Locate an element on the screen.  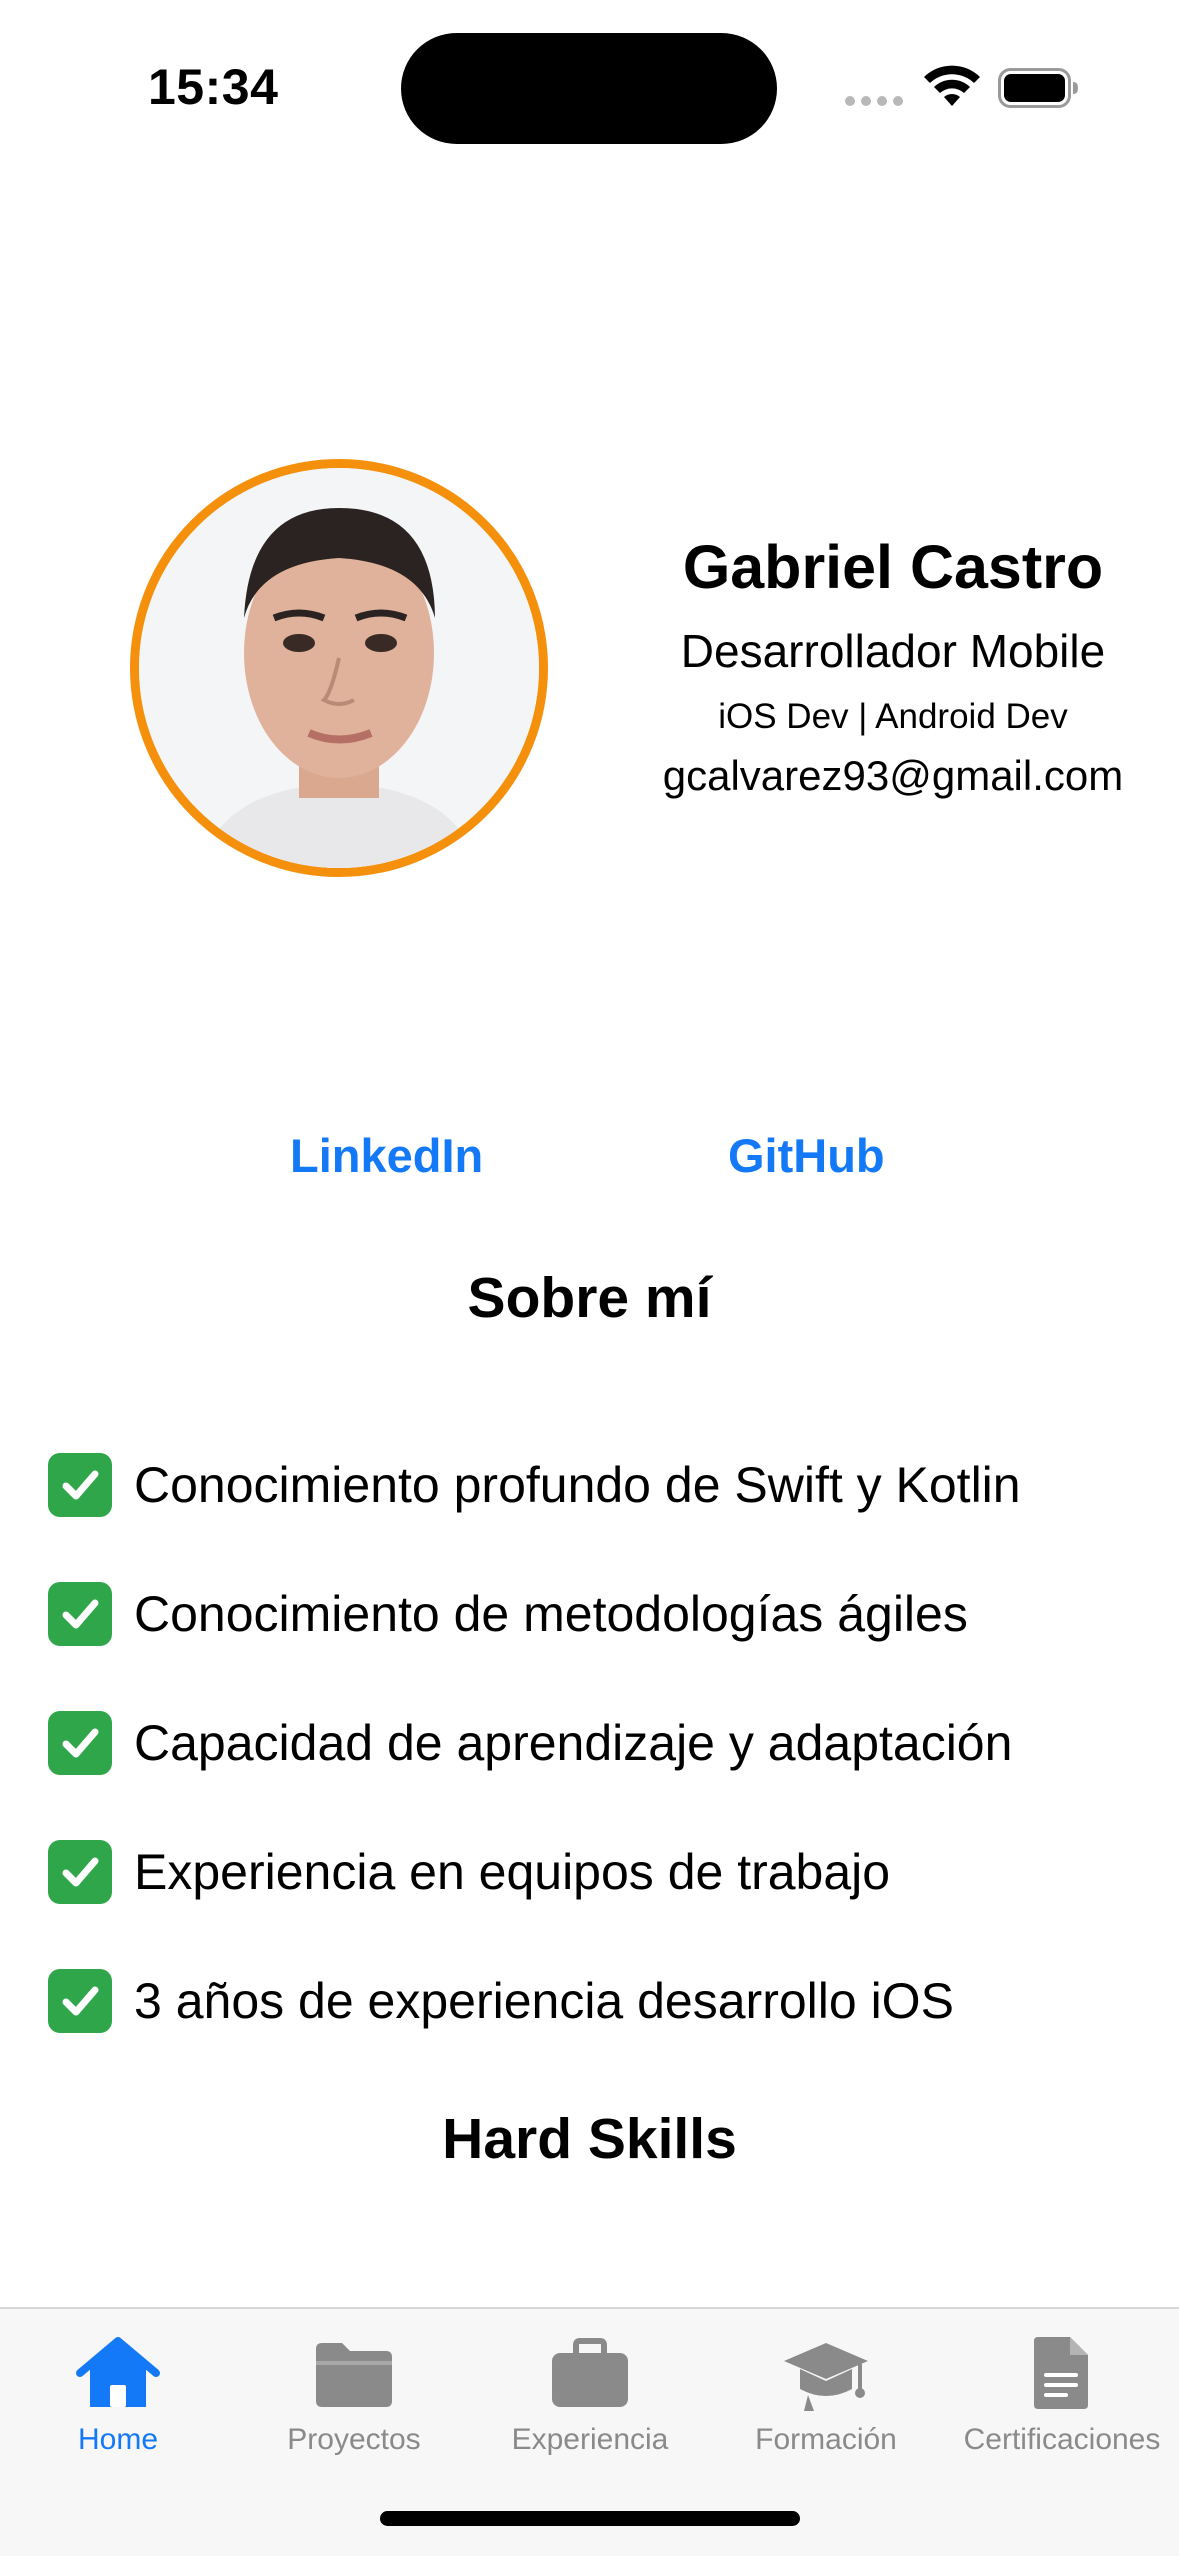
hard-skills-title: Hard Skills is located at coordinates (589, 2139).